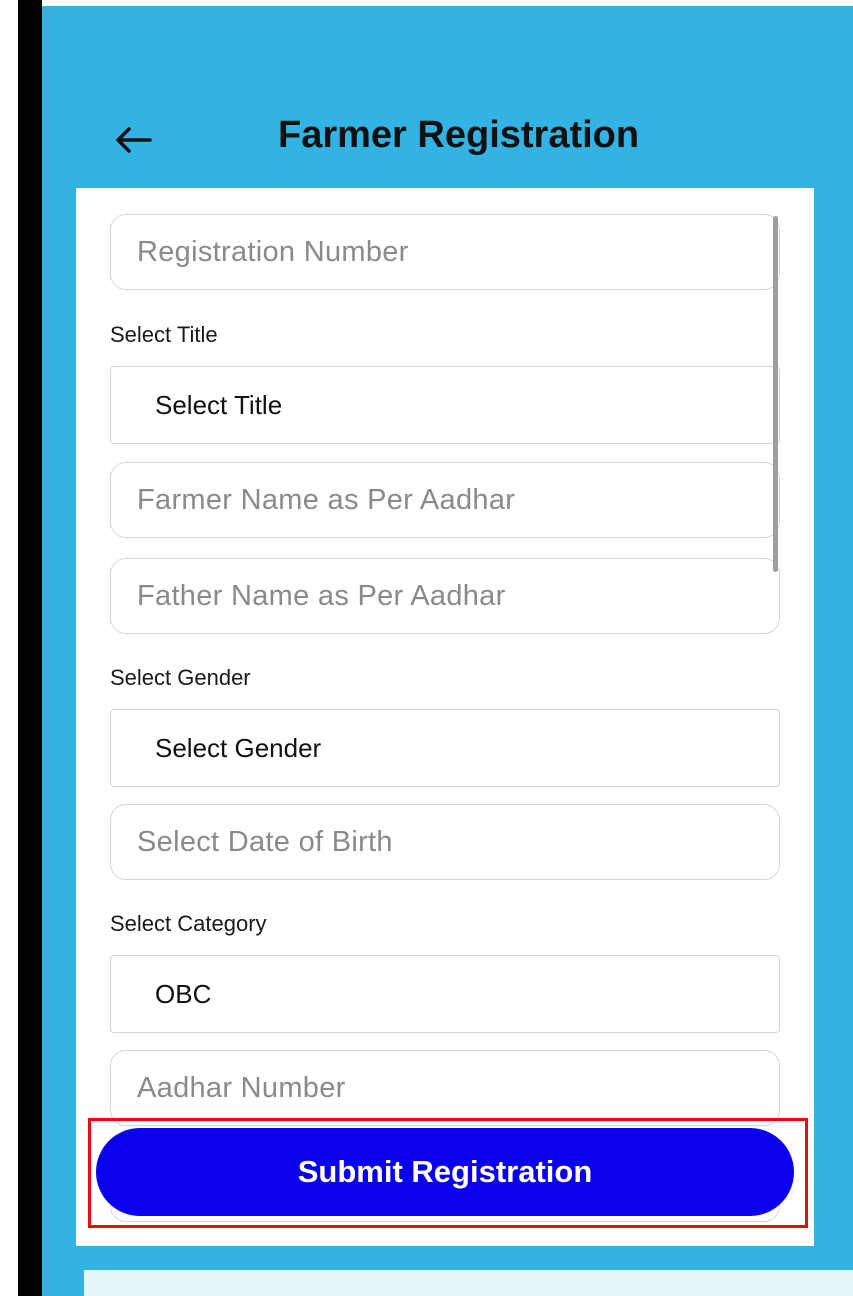  I want to click on scrollbar-thumb, so click(775, 394).